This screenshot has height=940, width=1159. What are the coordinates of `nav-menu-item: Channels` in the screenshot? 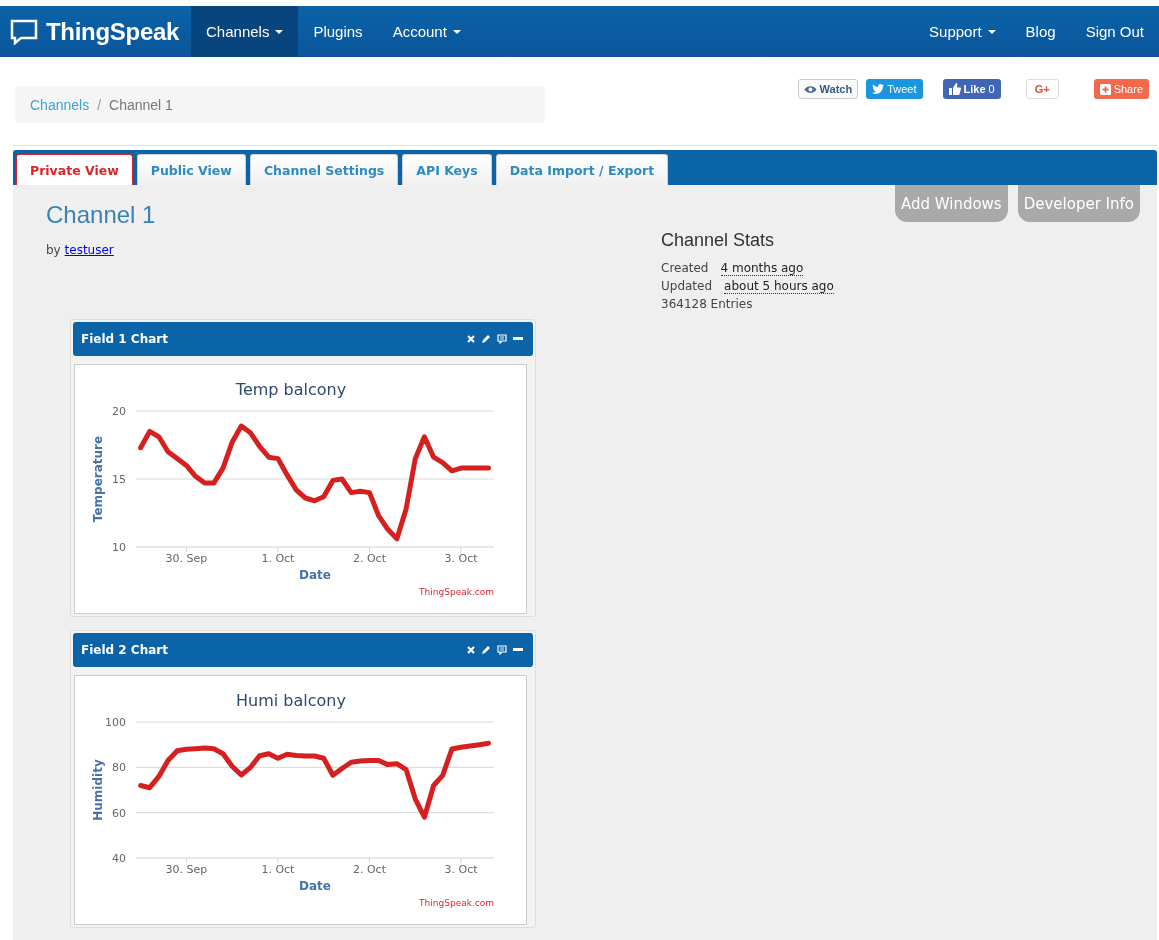 It's located at (245, 31).